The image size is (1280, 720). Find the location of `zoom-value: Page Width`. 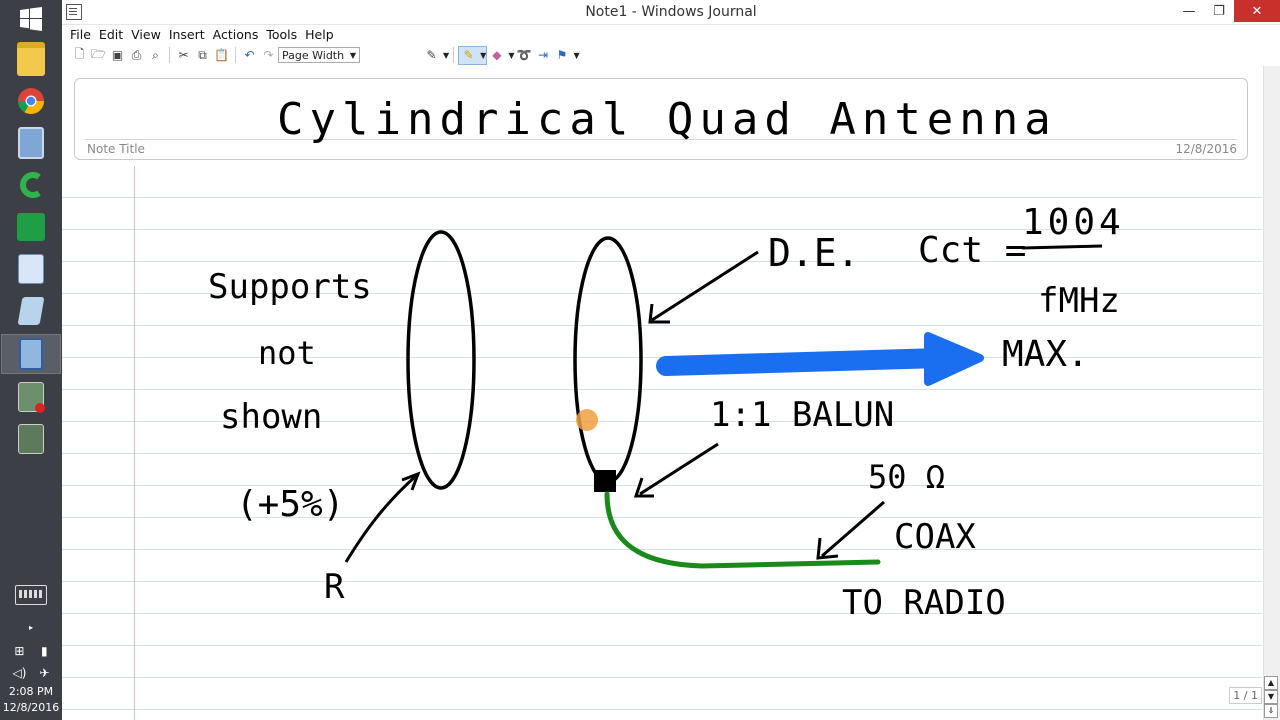

zoom-value: Page Width is located at coordinates (313, 55).